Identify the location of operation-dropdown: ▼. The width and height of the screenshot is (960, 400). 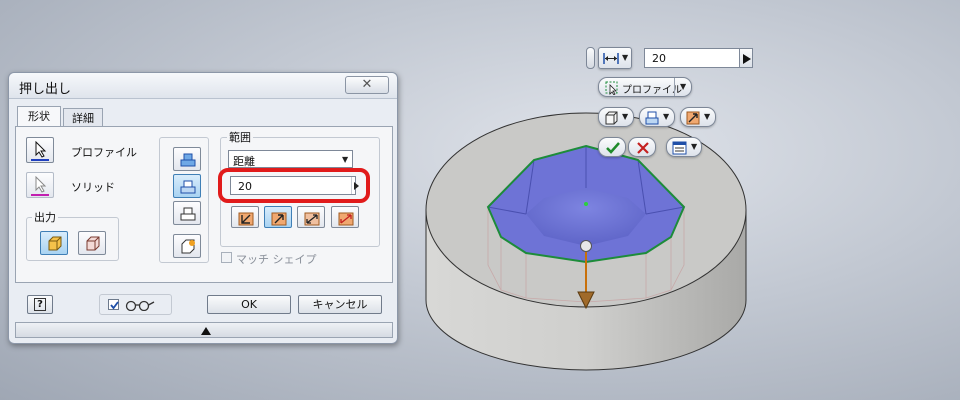
(657, 117).